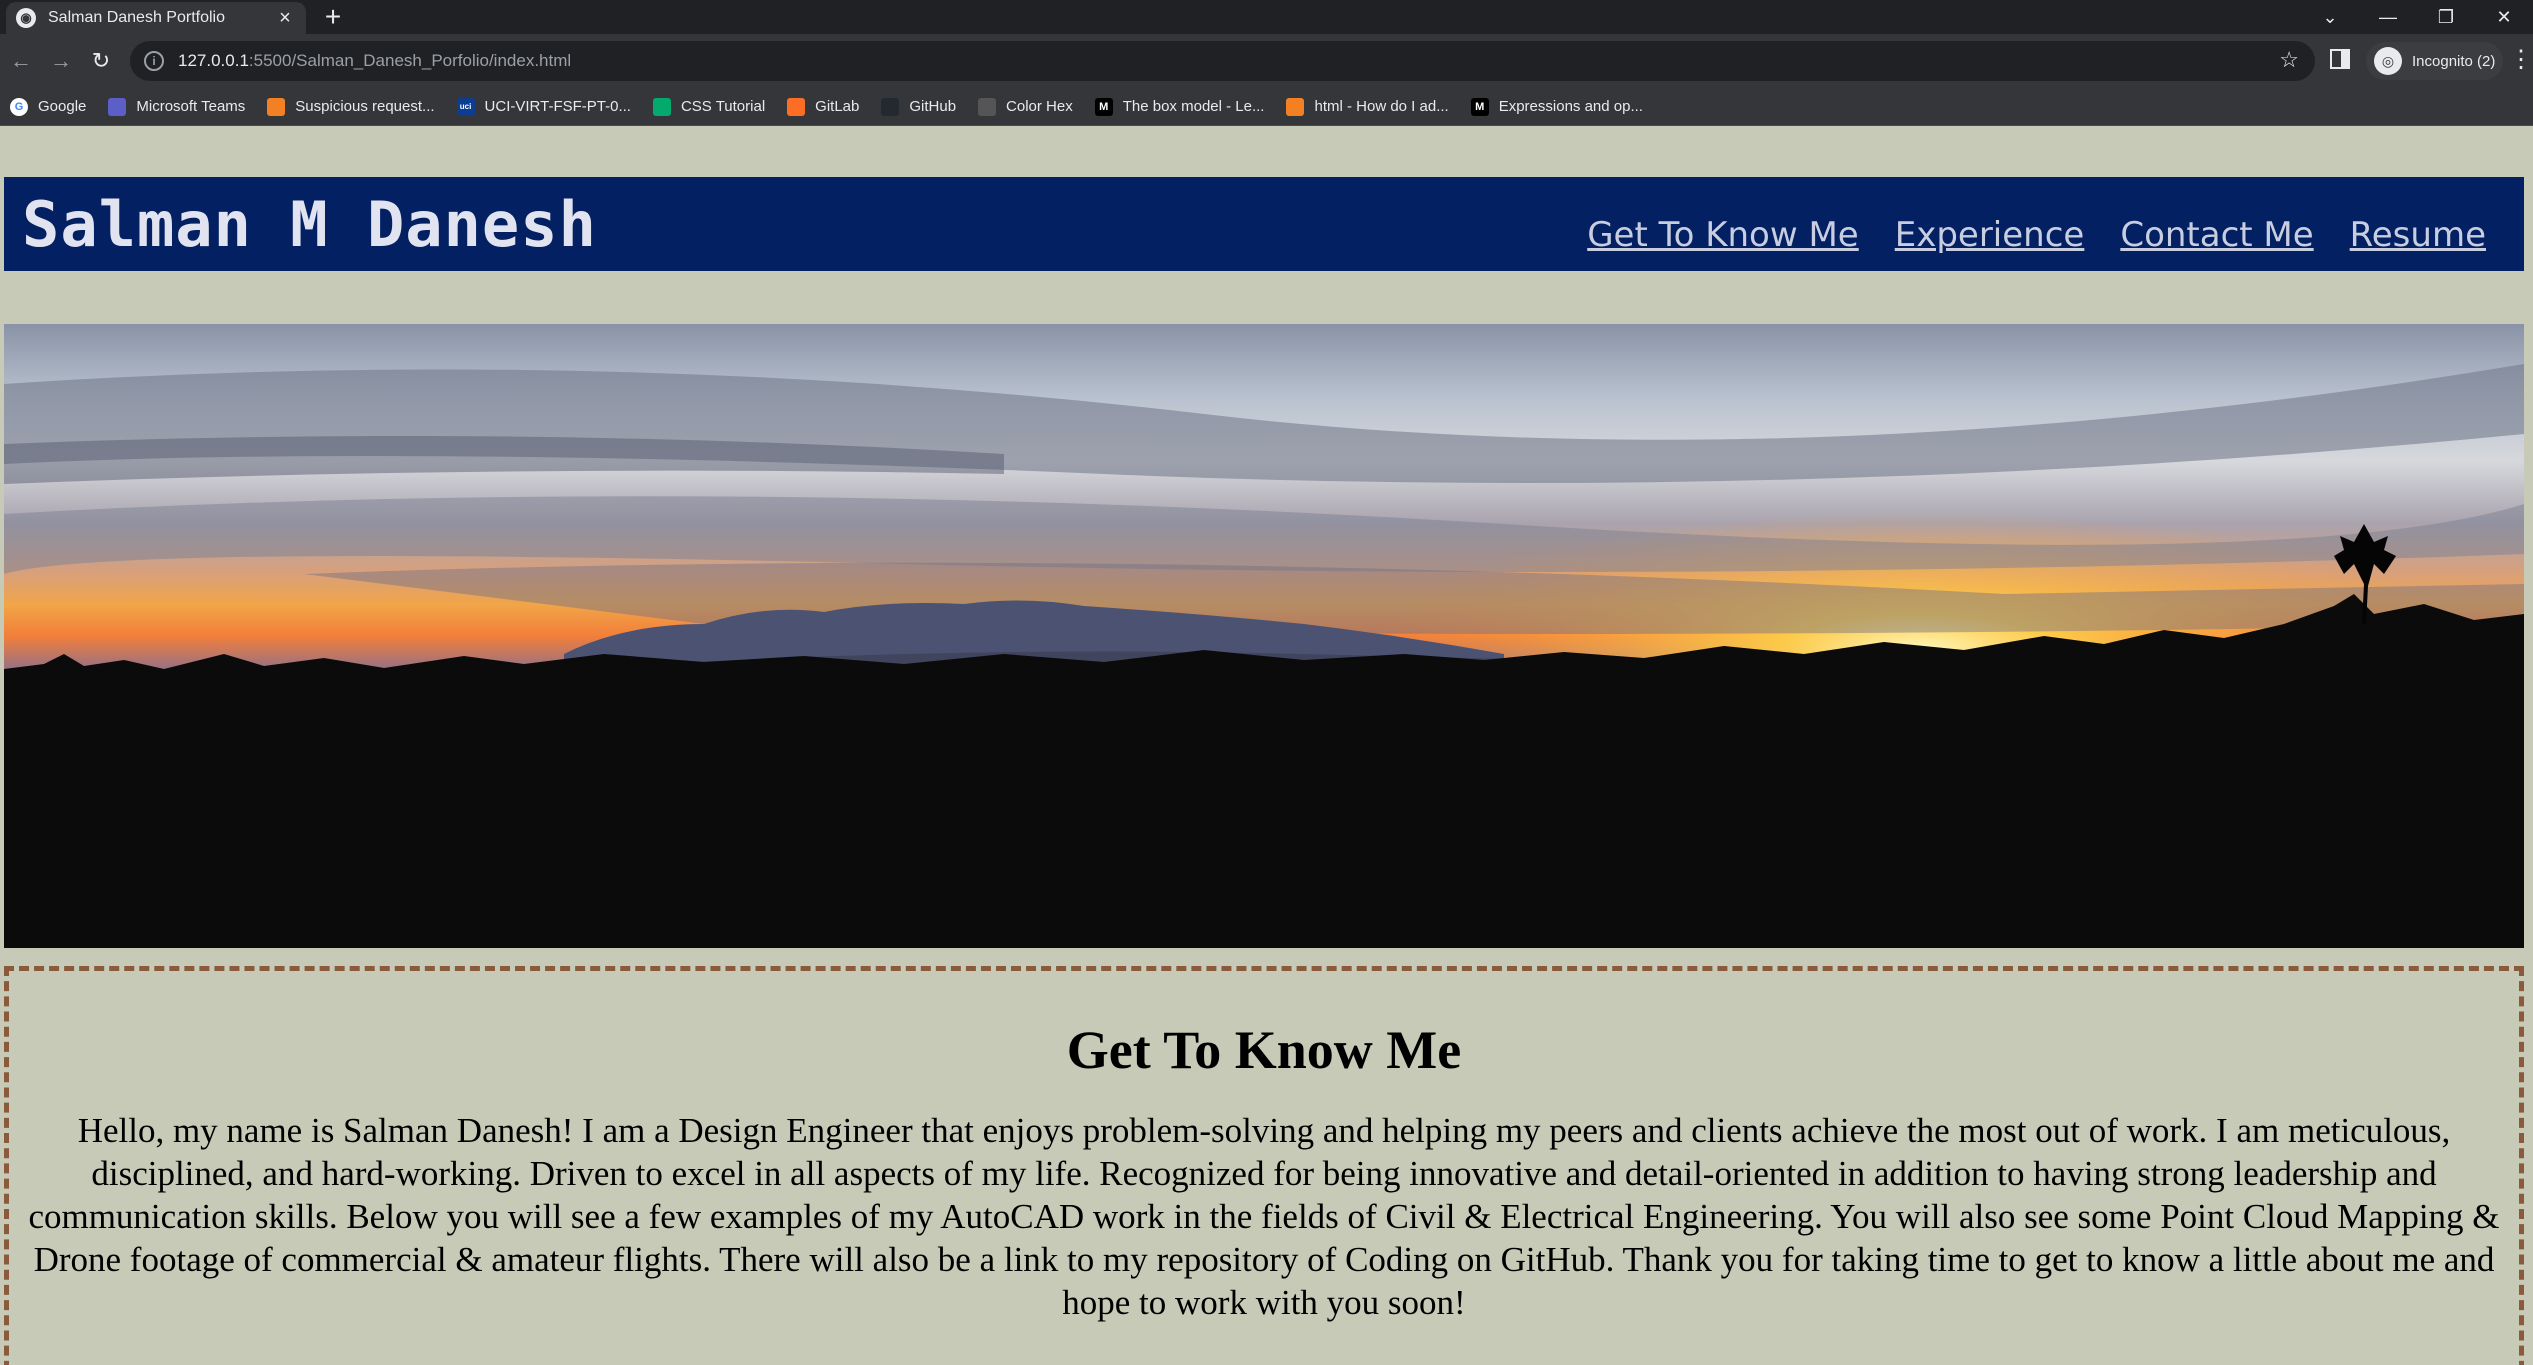  Describe the element at coordinates (117, 106) in the screenshot. I see `teams-icon` at that location.